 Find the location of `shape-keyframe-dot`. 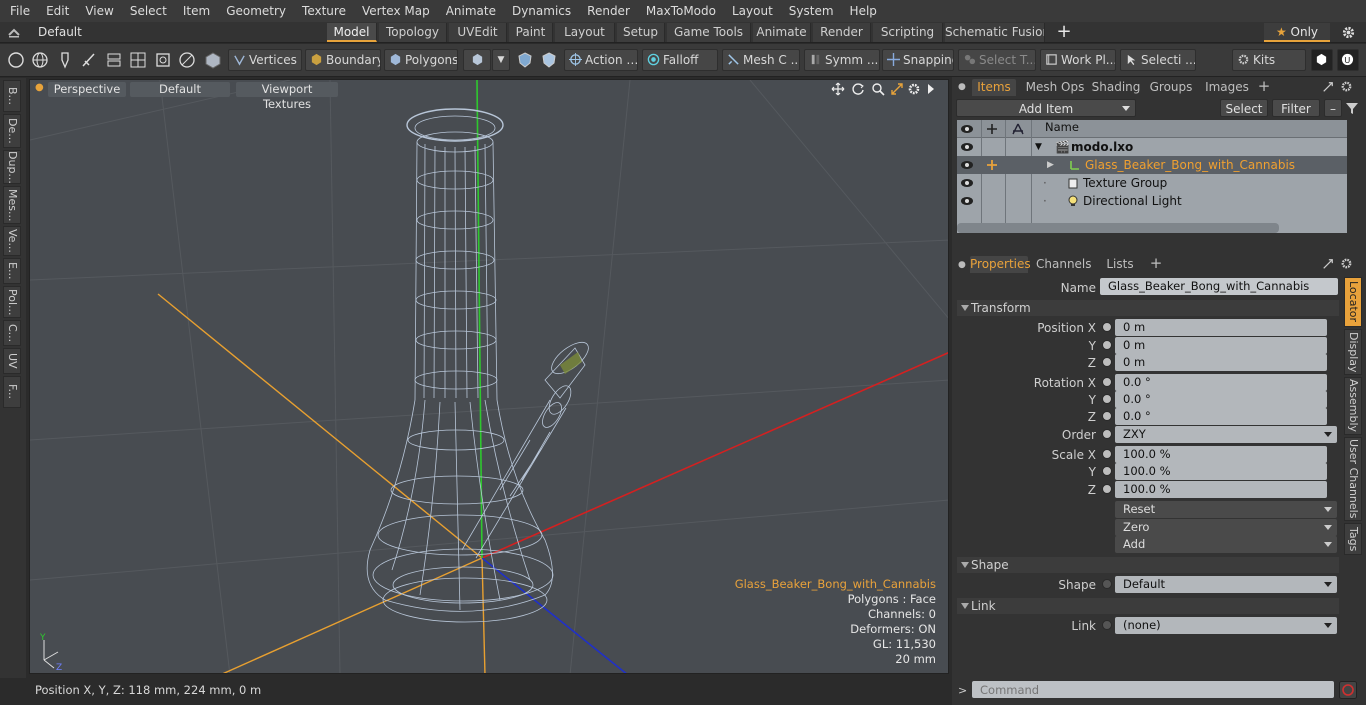

shape-keyframe-dot is located at coordinates (1107, 584).